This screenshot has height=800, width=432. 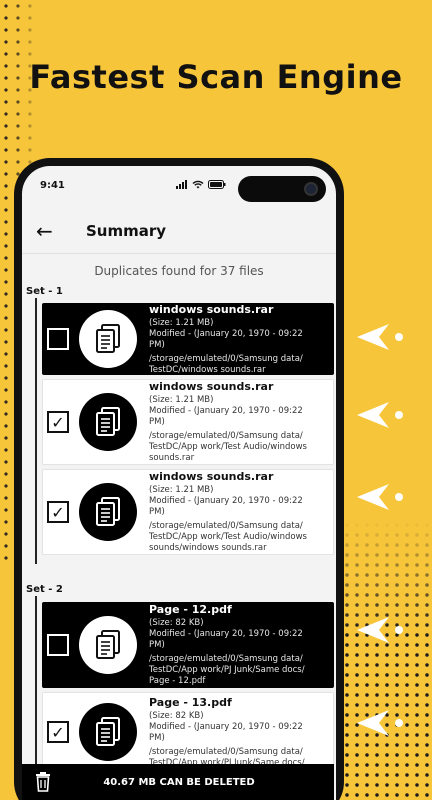 What do you see at coordinates (311, 189) in the screenshot?
I see `camera-lens` at bounding box center [311, 189].